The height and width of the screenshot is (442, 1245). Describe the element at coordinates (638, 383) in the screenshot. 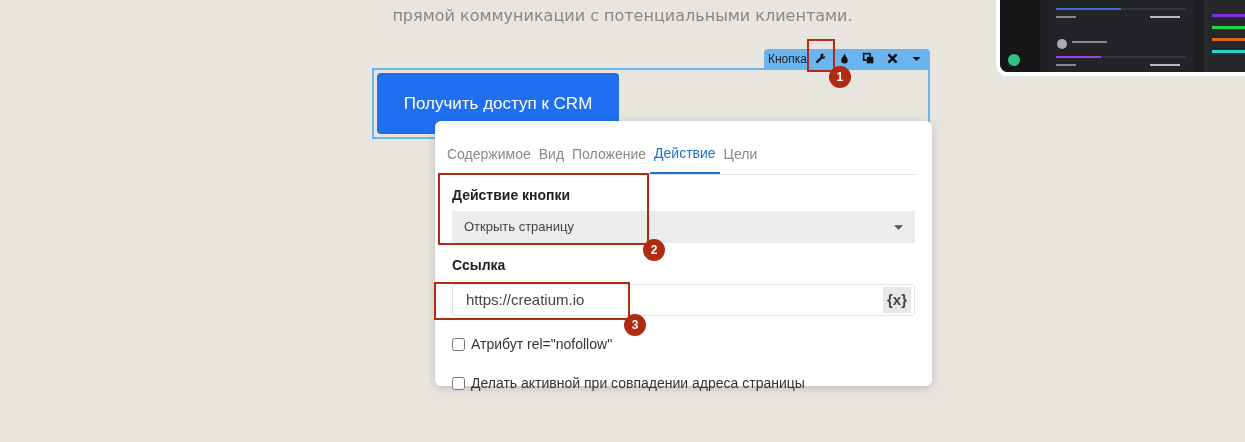

I see `checkbox-label: Делать активной при совпадении адреса страницы` at that location.